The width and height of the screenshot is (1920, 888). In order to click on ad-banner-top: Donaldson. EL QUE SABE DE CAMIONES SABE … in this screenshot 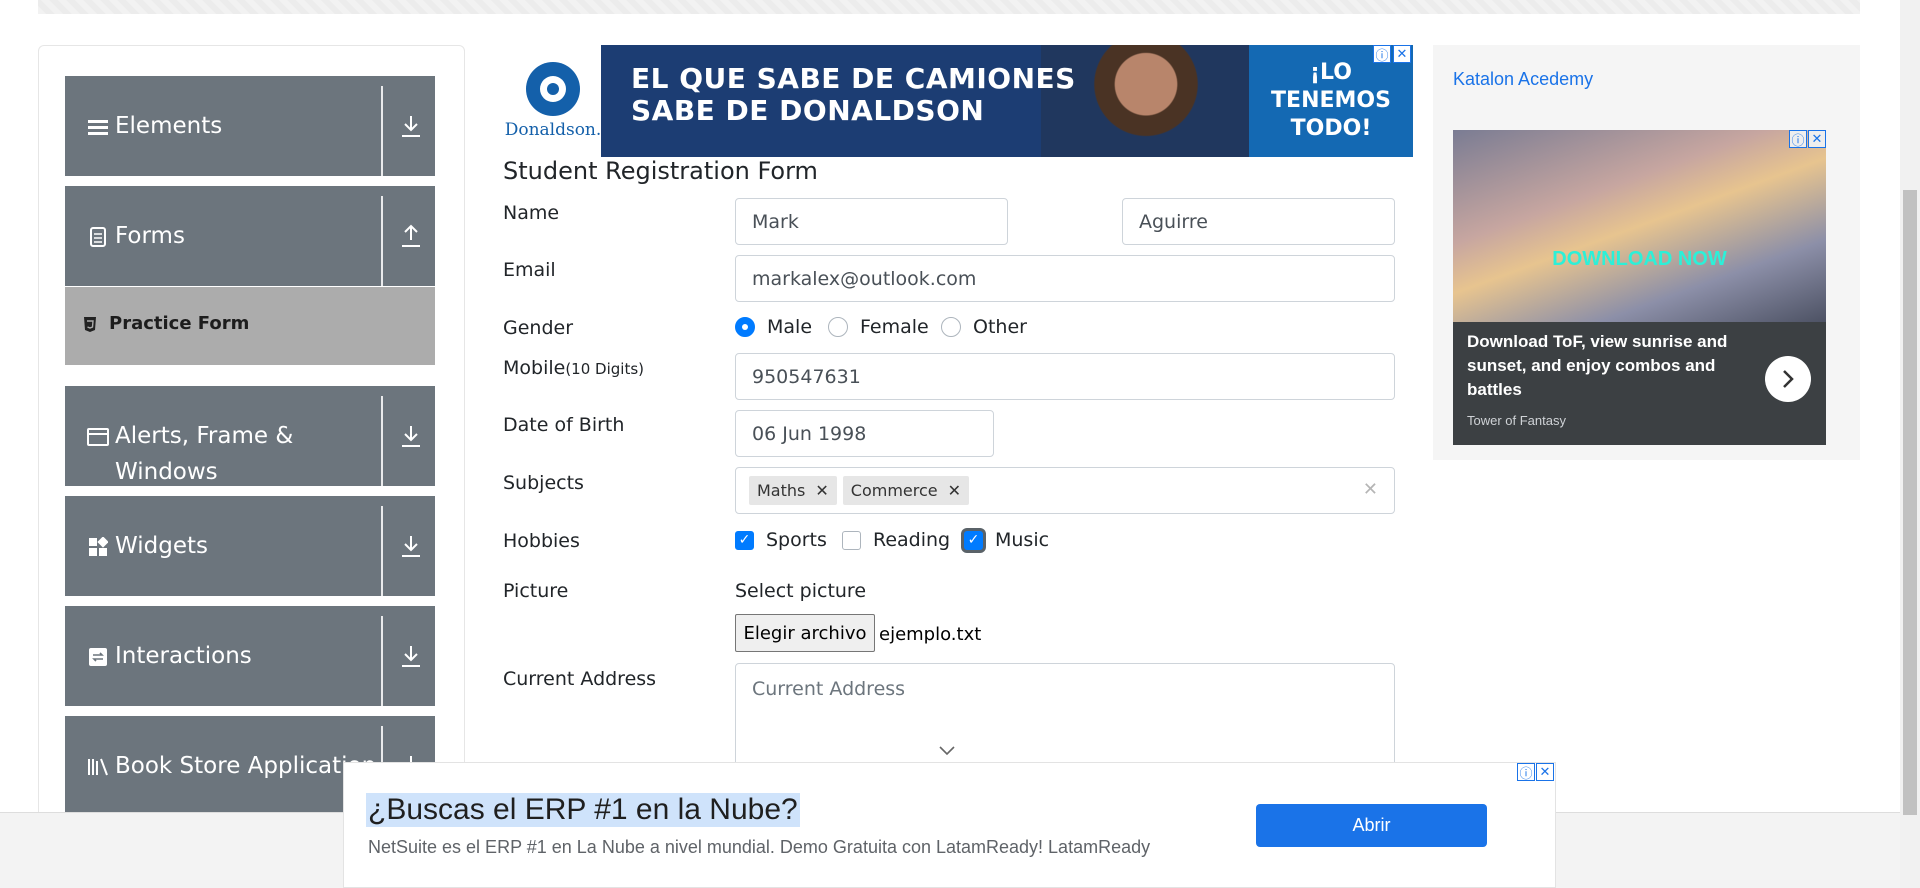, I will do `click(959, 101)`.